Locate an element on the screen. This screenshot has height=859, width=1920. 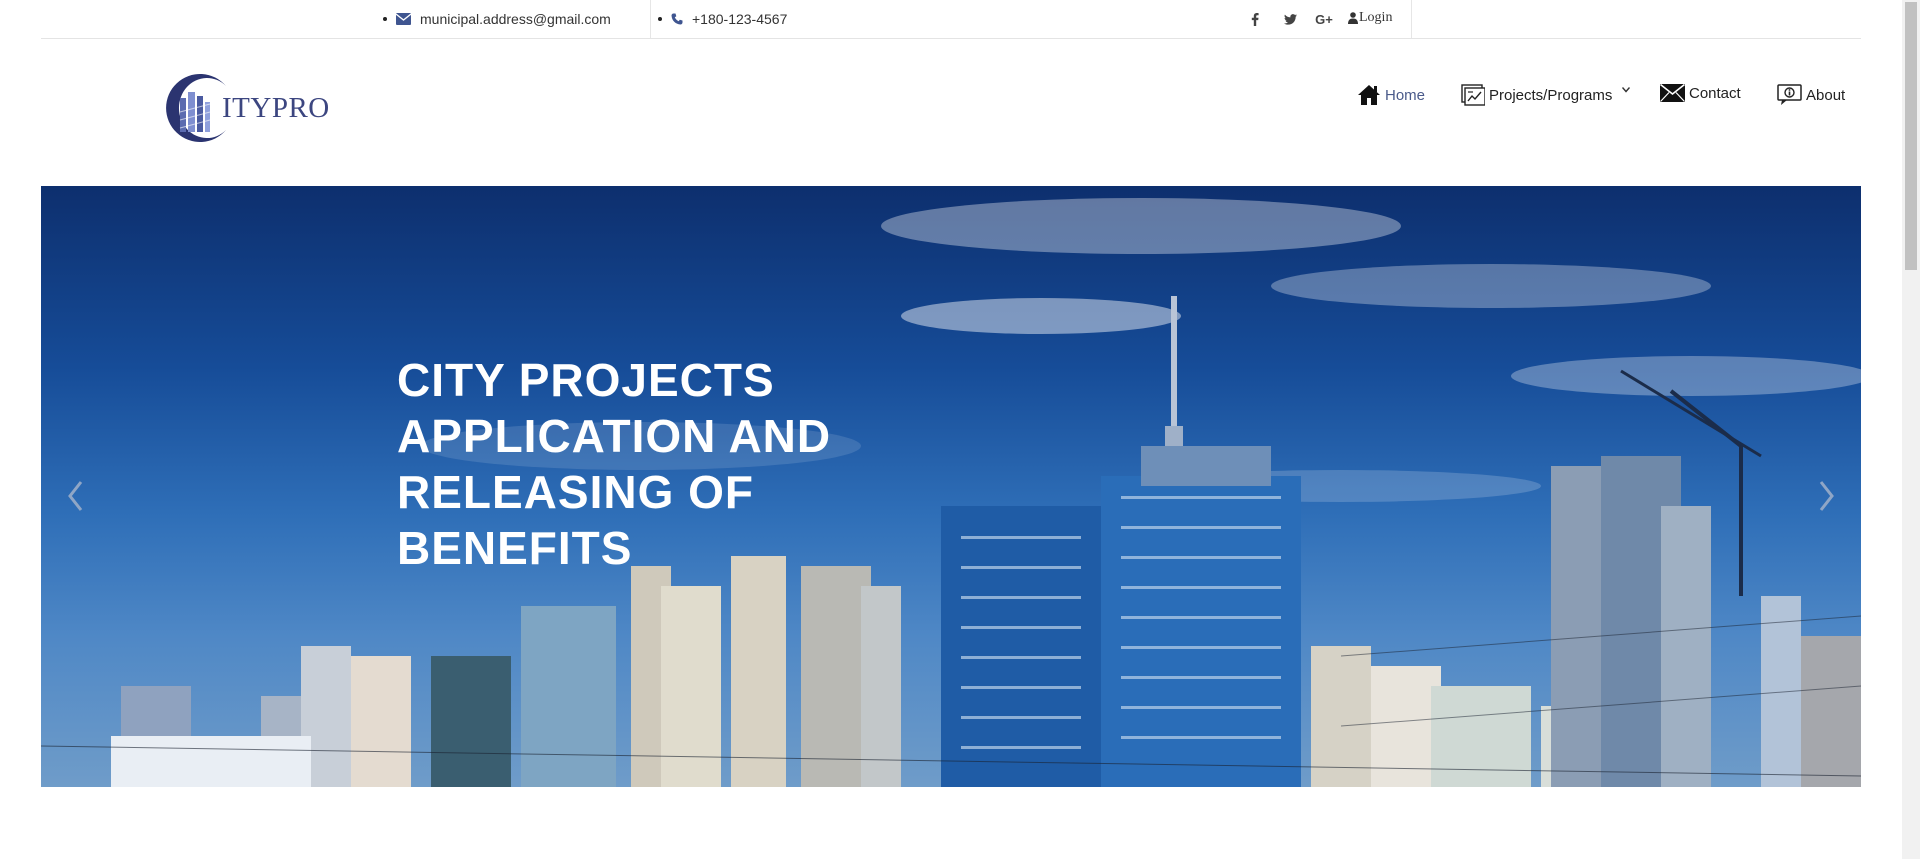
nav-about: About is located at coordinates (1811, 95).